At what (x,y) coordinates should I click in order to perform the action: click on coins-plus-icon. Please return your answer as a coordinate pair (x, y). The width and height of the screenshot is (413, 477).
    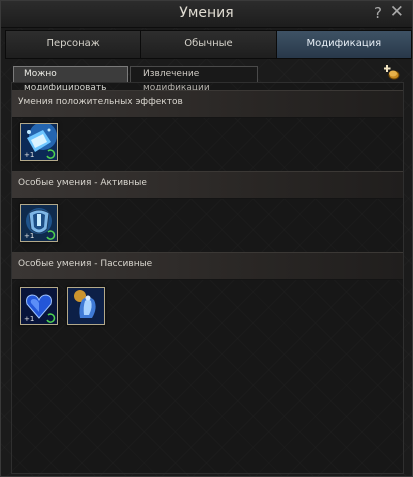
    Looking at the image, I should click on (391, 72).